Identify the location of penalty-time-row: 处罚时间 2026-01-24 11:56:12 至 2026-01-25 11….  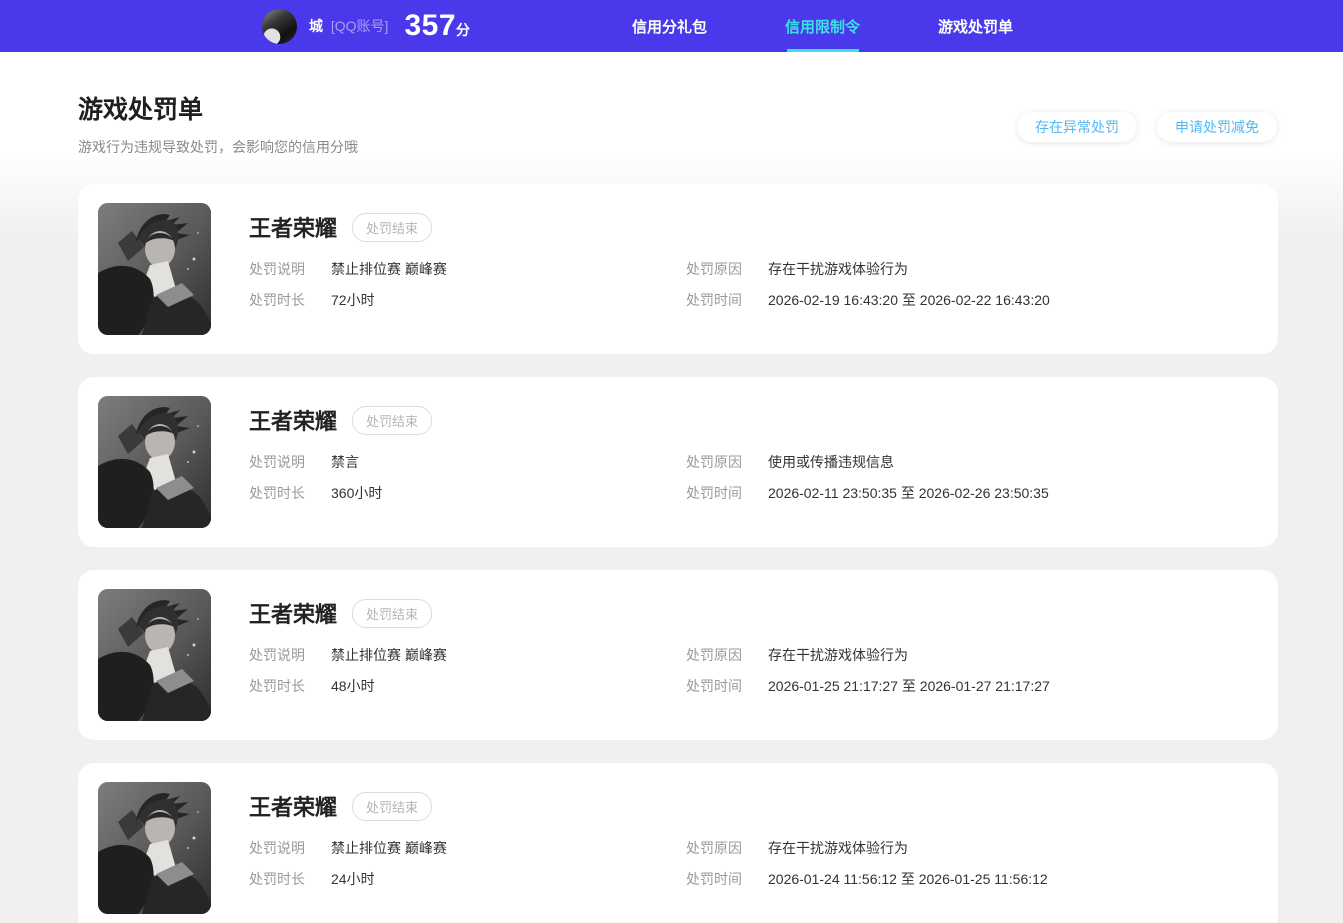
(972, 879).